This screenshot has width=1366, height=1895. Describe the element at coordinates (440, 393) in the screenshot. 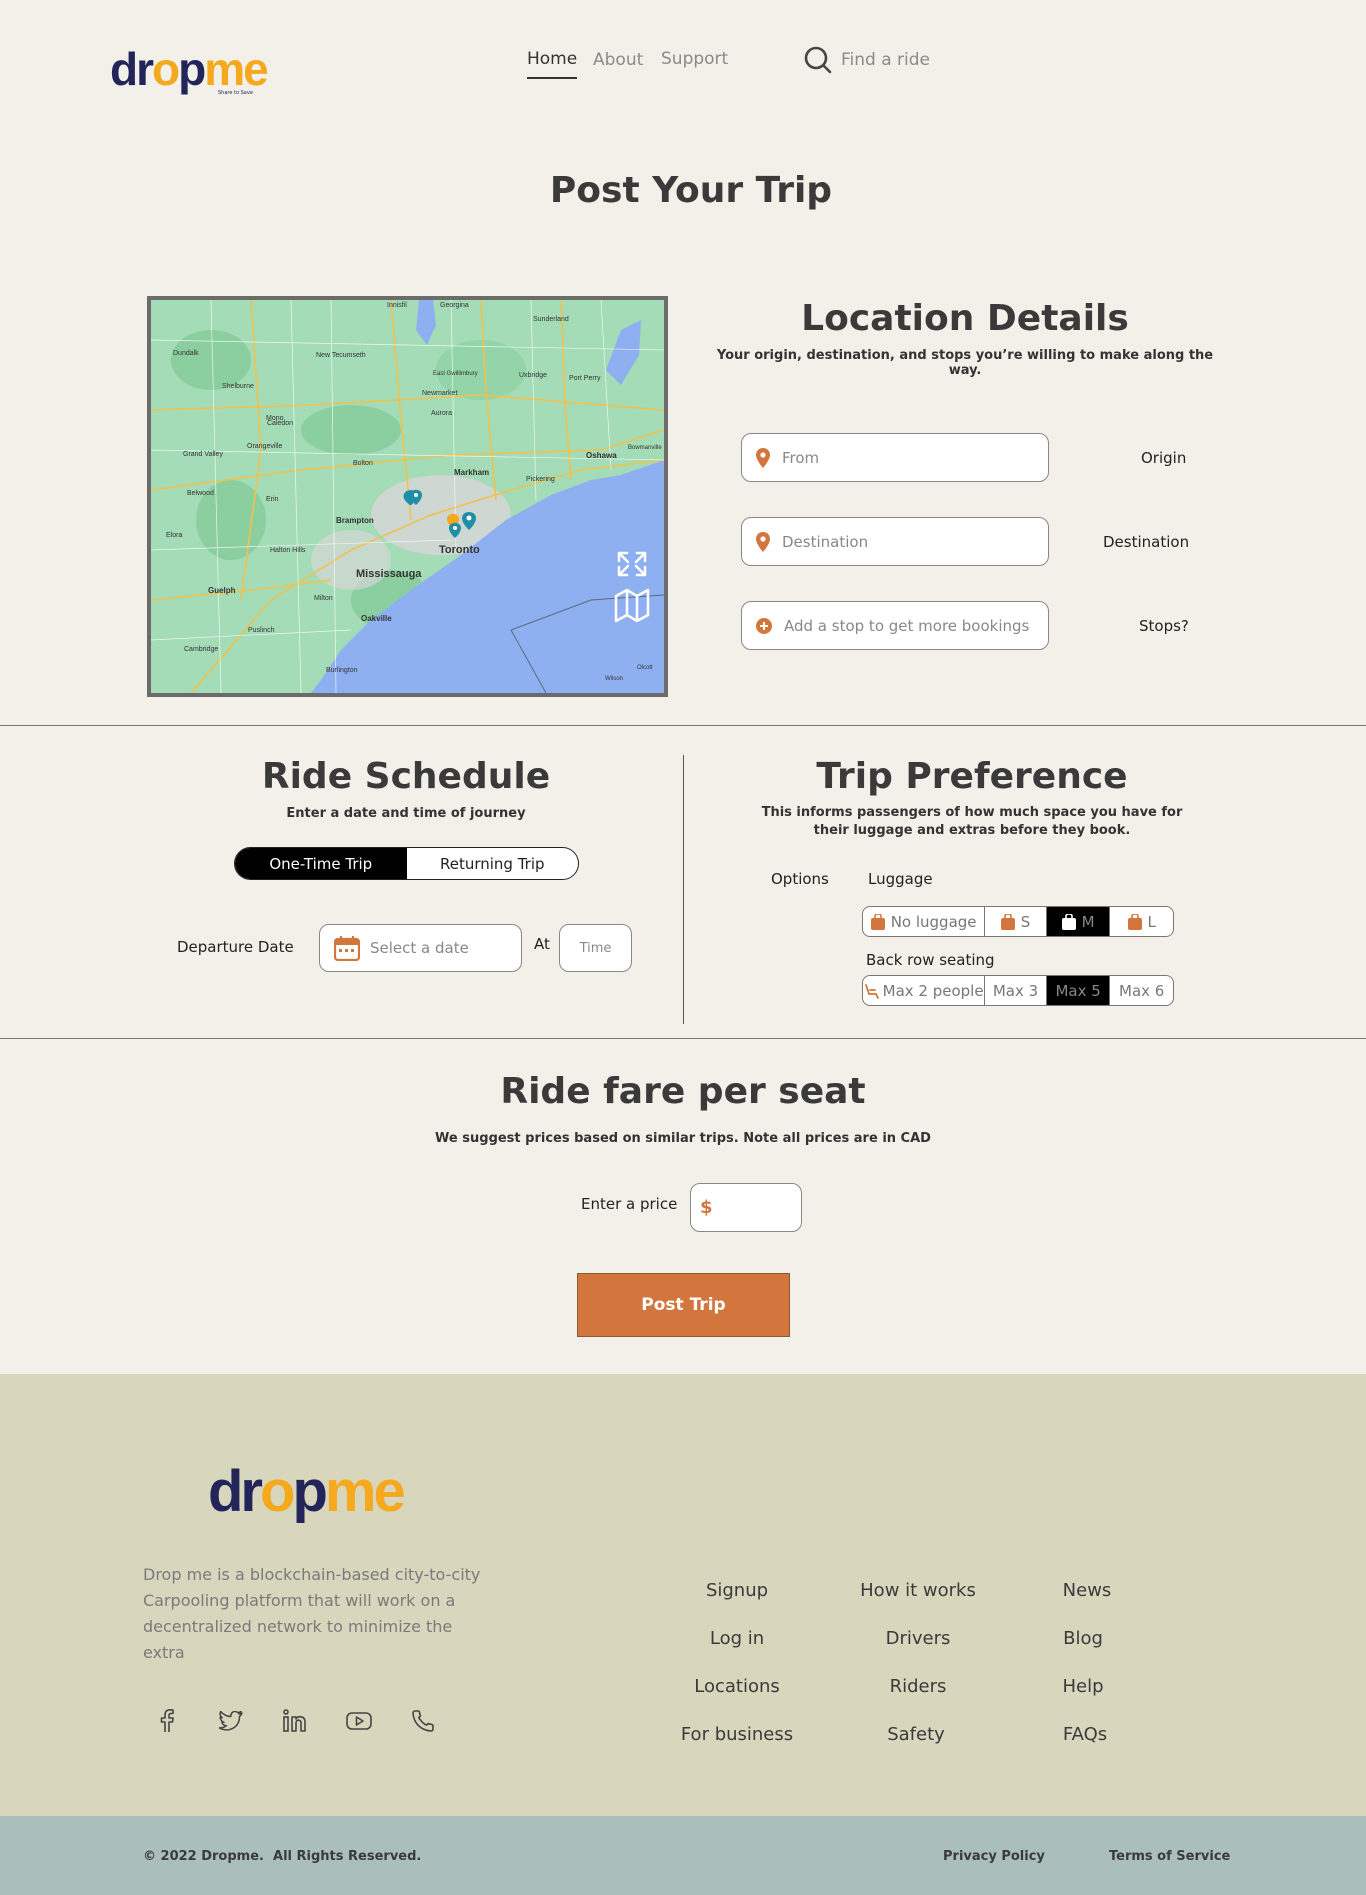

I see `map-label-newmarket: Newmarket` at that location.